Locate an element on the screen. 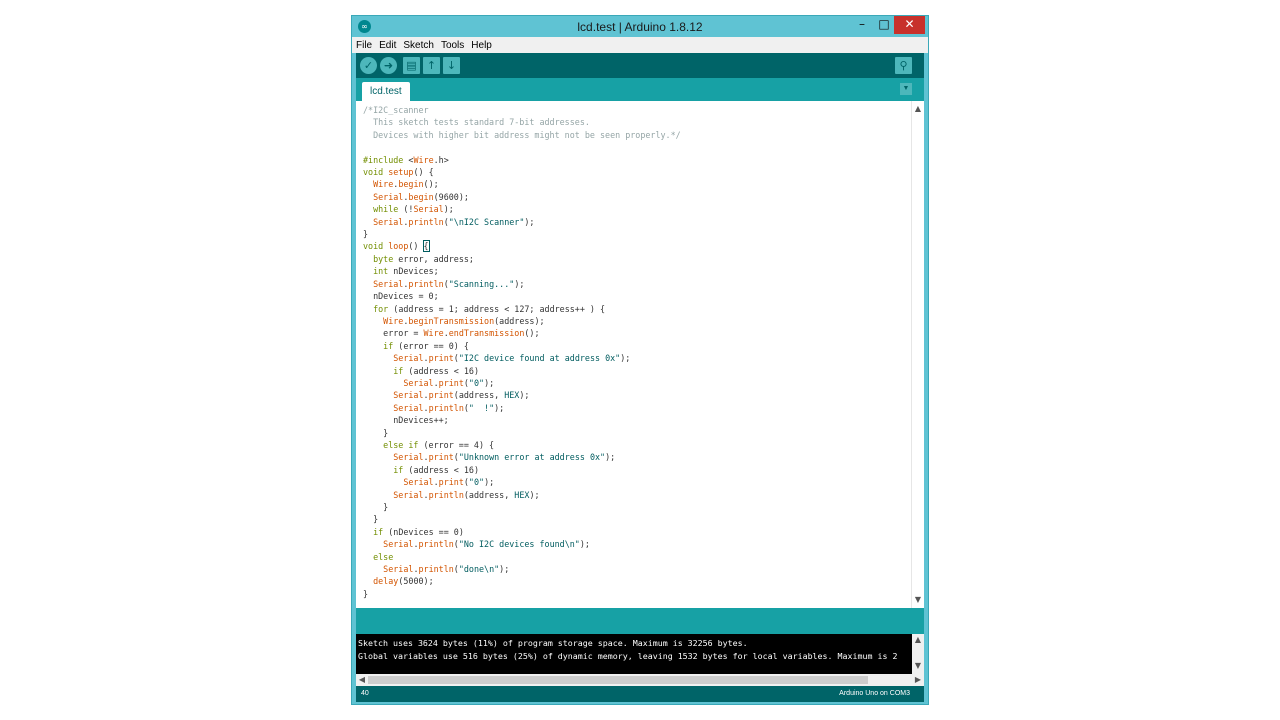  serial-monitor-button: ⚲ is located at coordinates (903, 65).